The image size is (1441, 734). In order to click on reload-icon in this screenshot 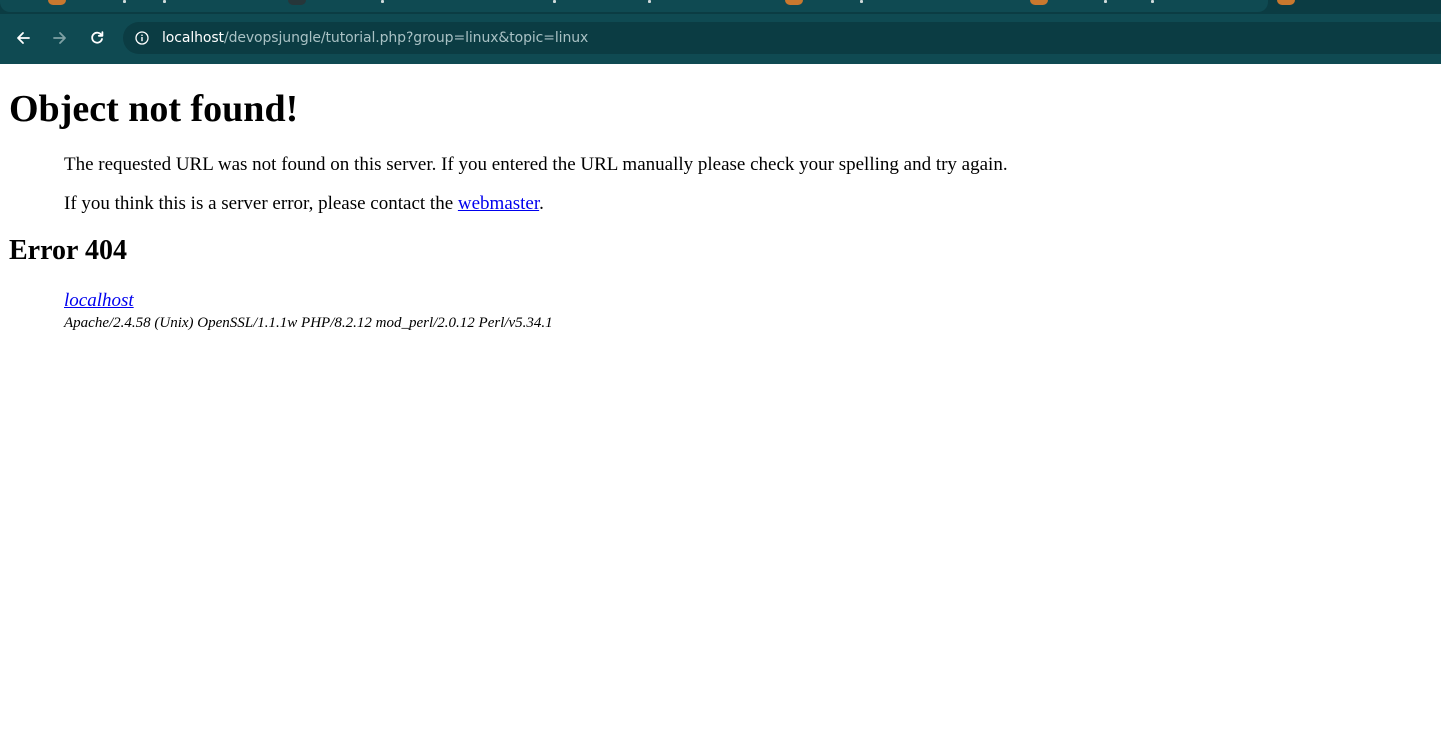, I will do `click(97, 37)`.